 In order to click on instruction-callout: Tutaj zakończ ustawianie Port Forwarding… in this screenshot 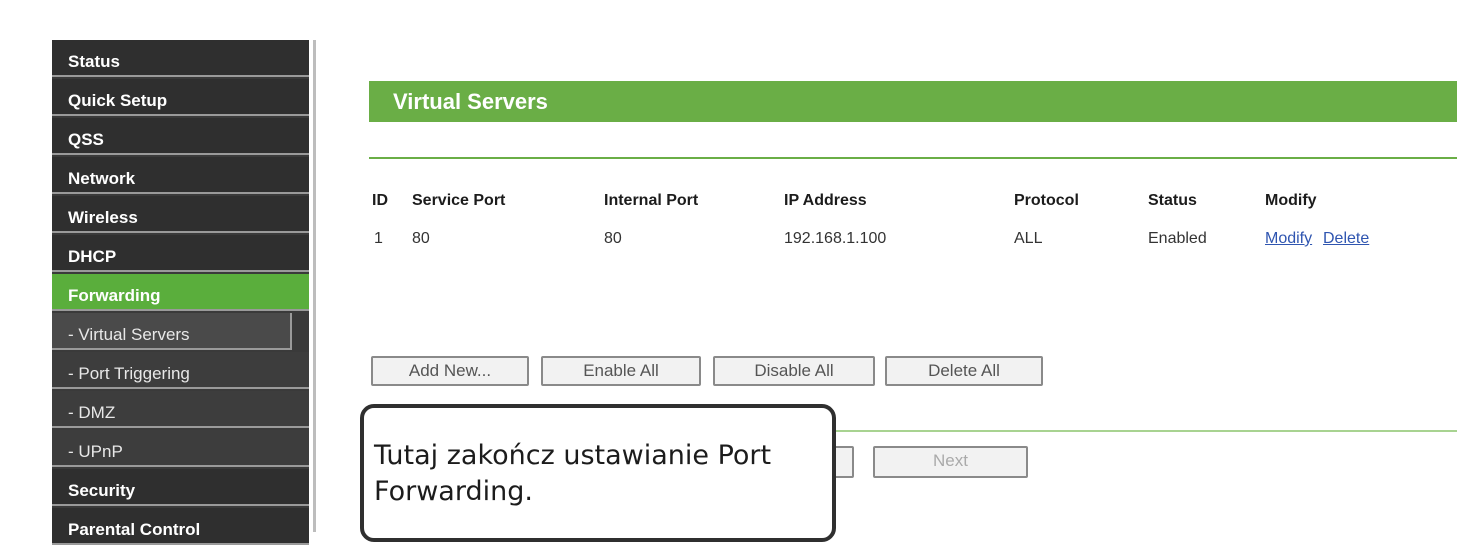, I will do `click(598, 473)`.